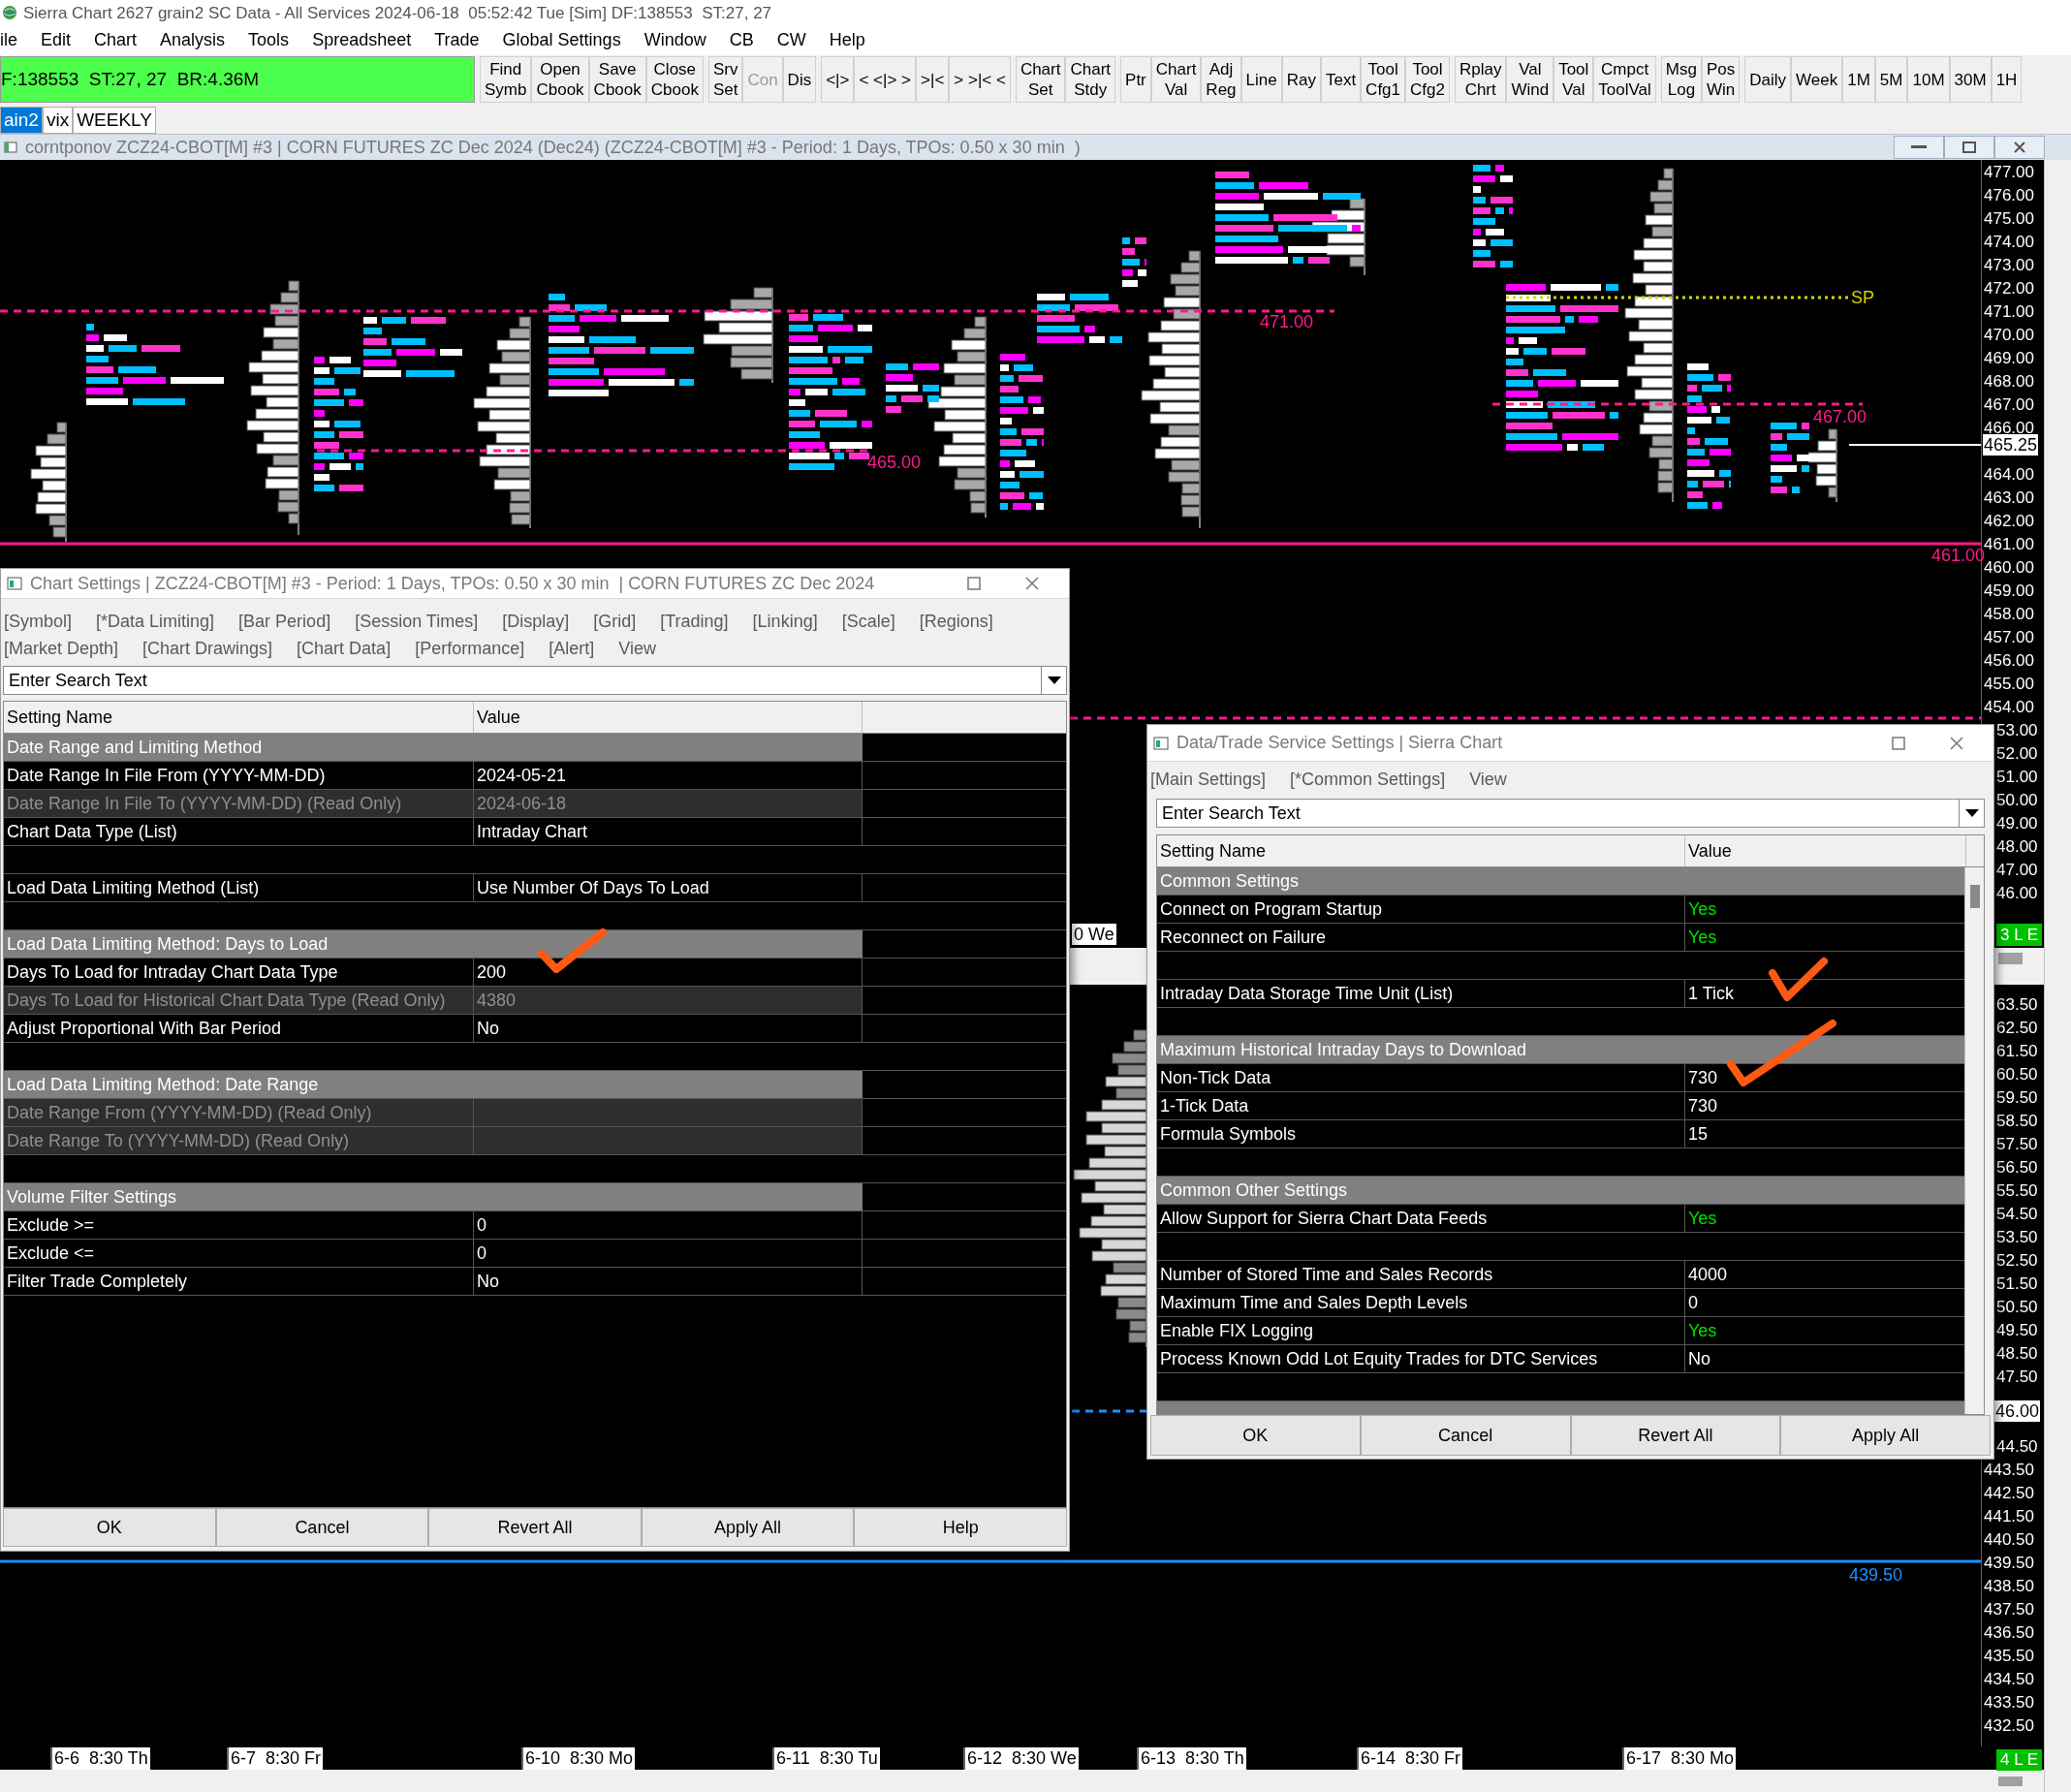  I want to click on maximize-button, so click(1969, 148).